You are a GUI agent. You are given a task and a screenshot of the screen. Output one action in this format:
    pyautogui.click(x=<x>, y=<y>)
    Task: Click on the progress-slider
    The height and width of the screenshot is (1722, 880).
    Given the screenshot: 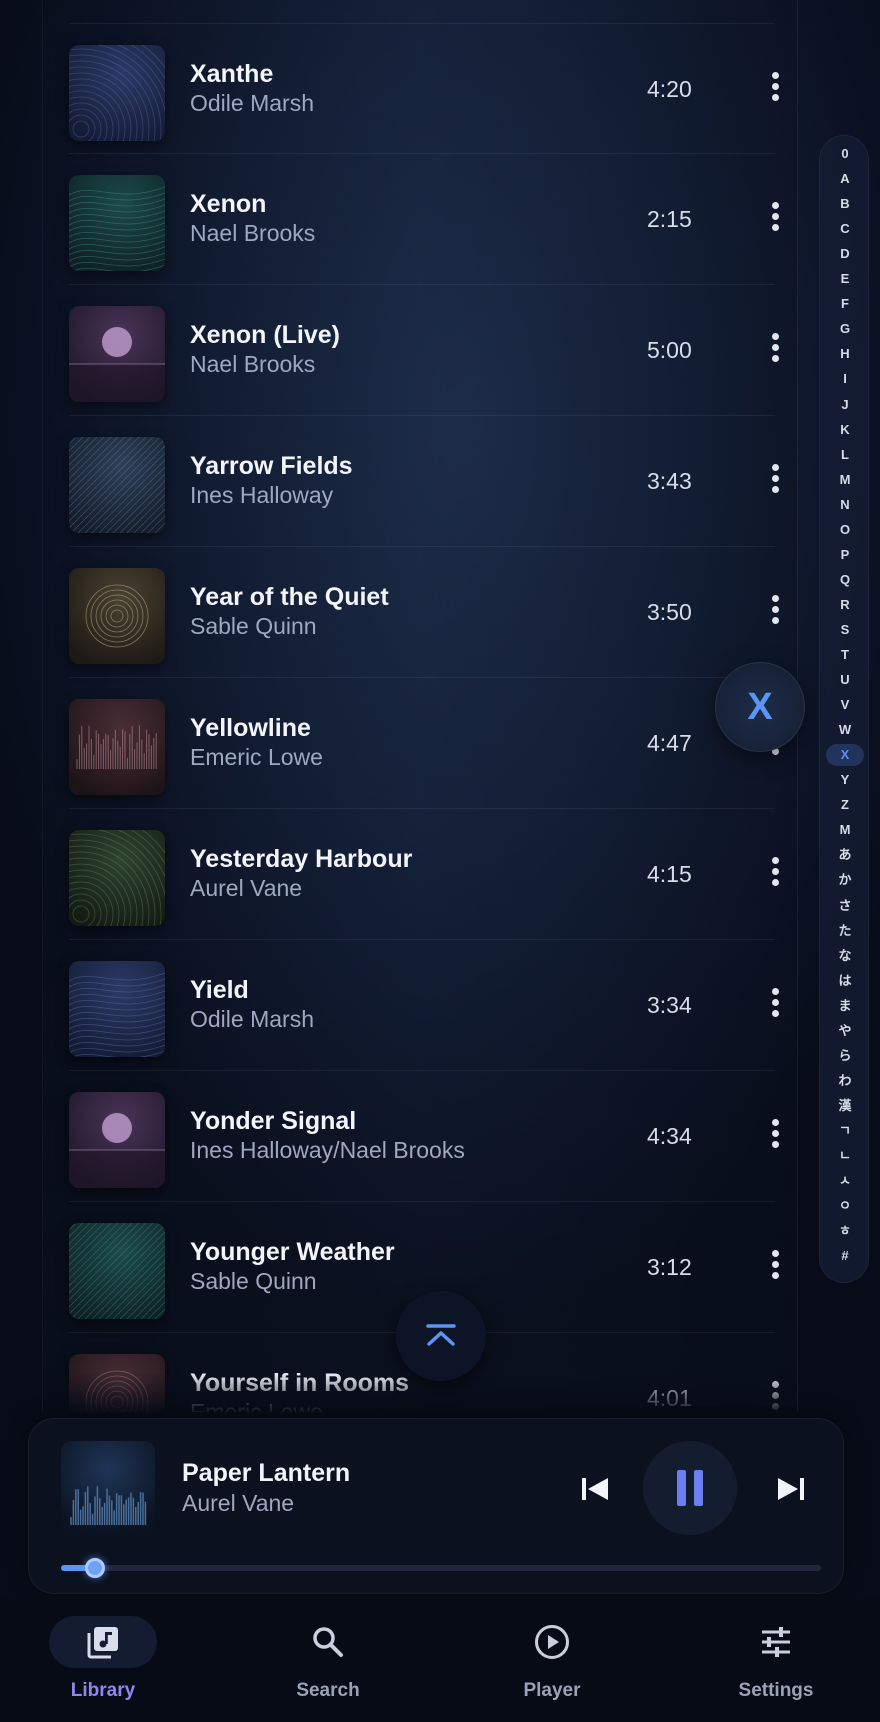 What is the action you would take?
    pyautogui.click(x=441, y=1568)
    